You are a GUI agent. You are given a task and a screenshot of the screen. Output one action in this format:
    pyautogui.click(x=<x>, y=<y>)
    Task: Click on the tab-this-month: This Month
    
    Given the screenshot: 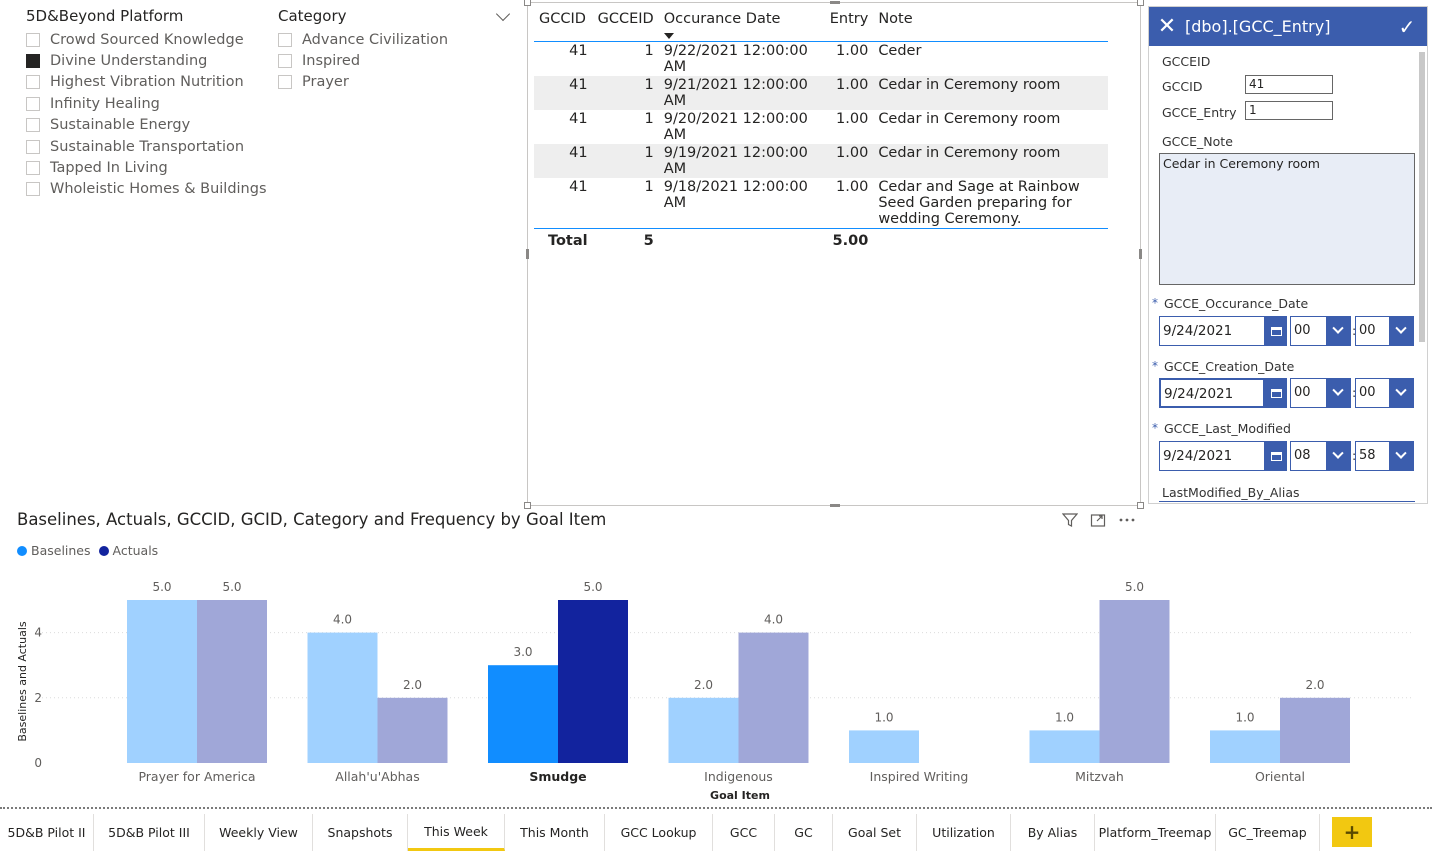 What is the action you would take?
    pyautogui.click(x=555, y=832)
    